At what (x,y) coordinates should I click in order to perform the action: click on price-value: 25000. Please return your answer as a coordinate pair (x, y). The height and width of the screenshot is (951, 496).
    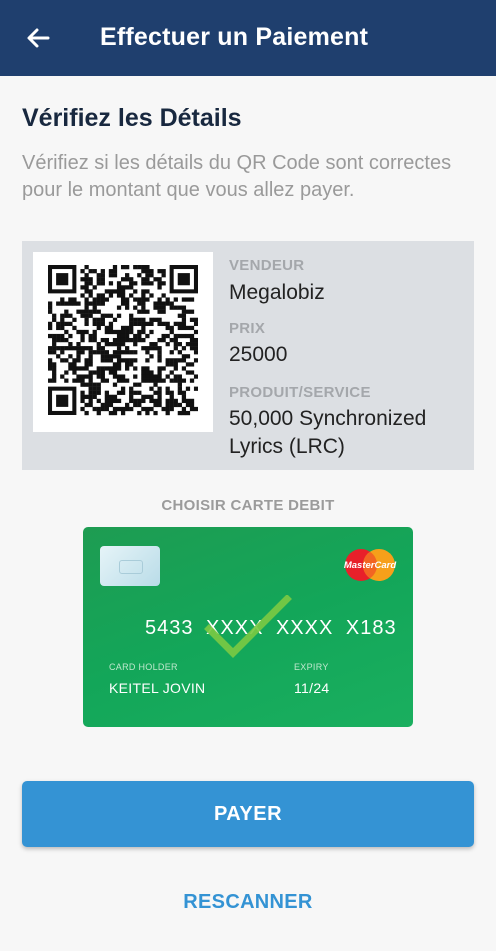
    Looking at the image, I should click on (258, 354).